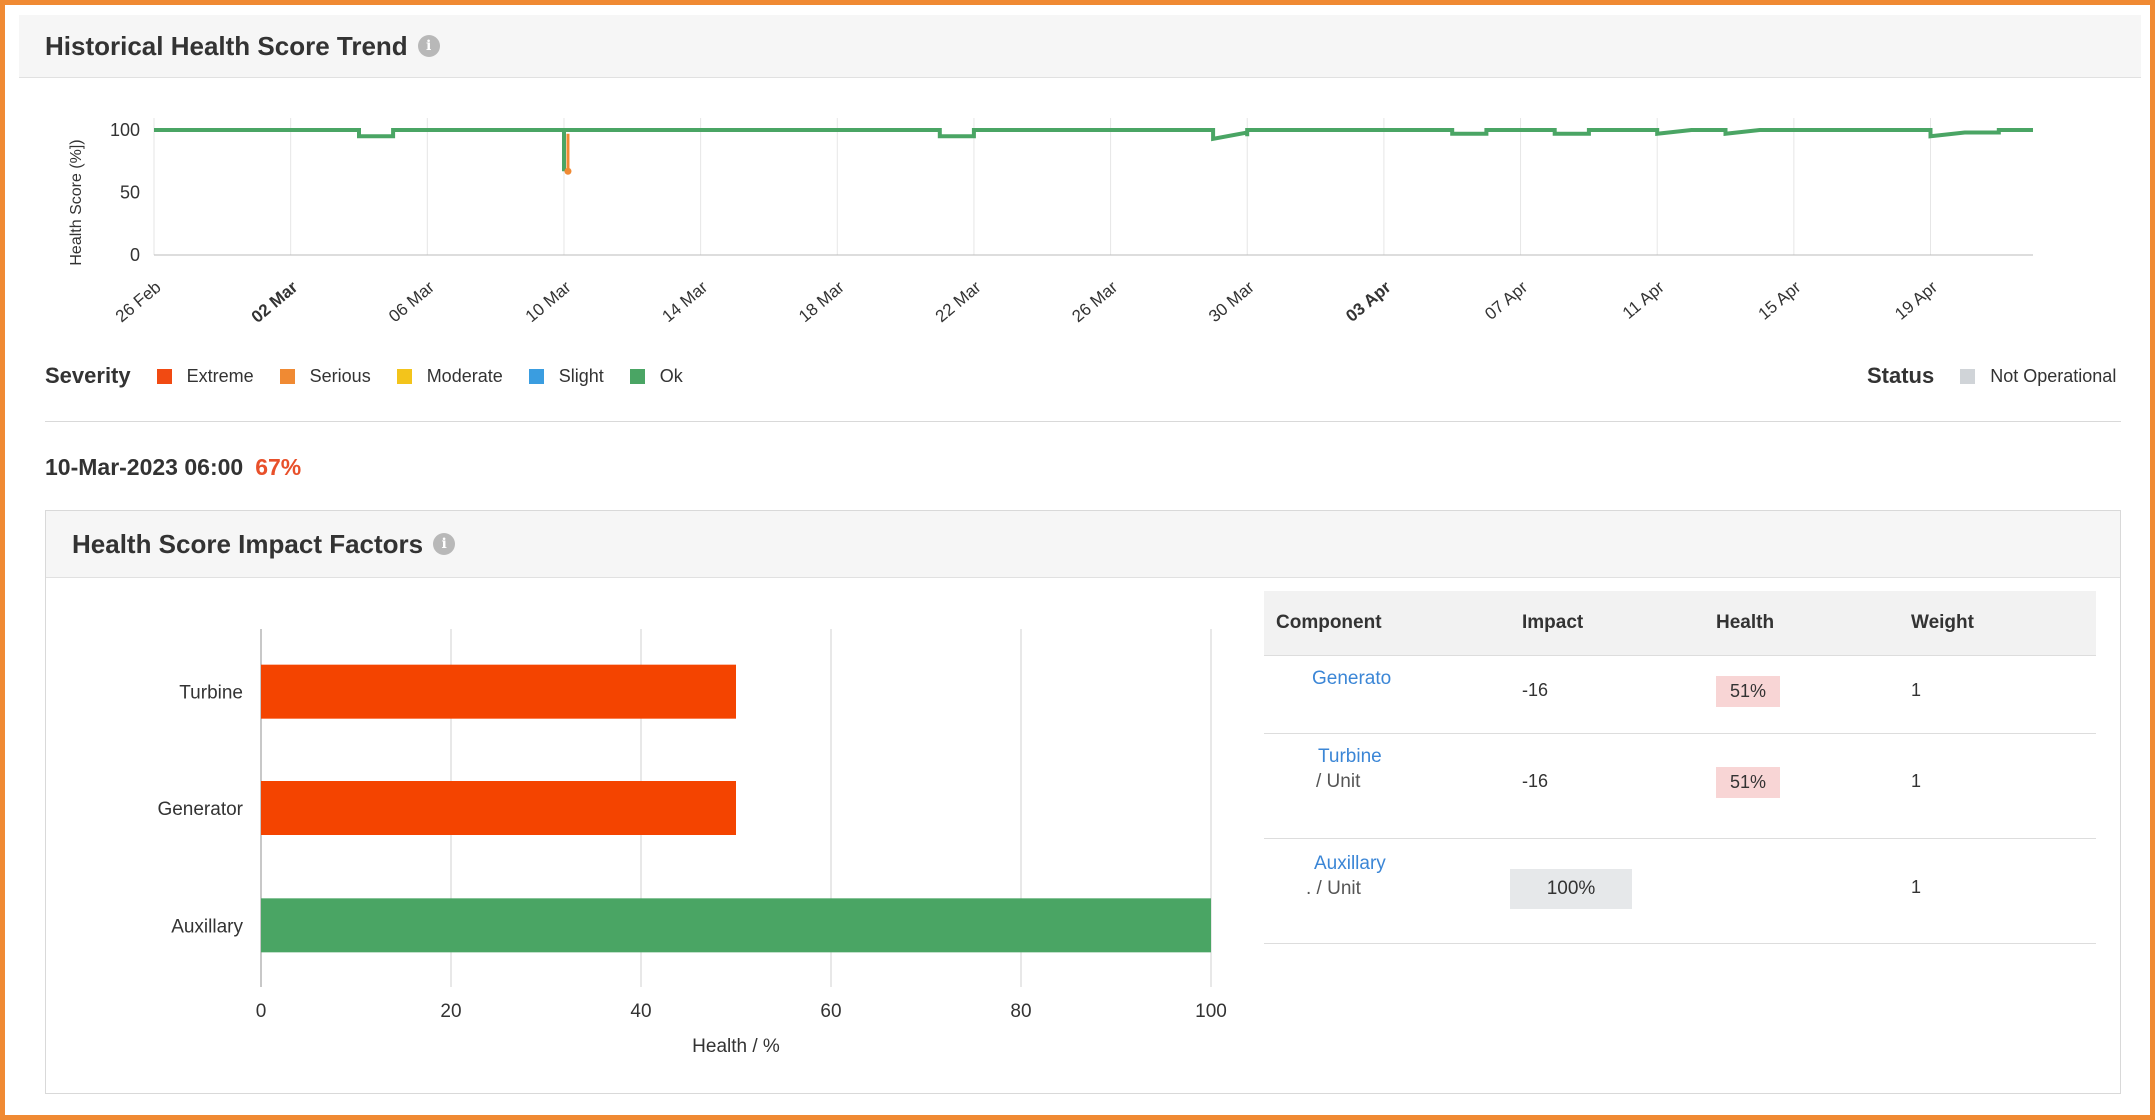 This screenshot has height=1120, width=2155. I want to click on x-tick-label: 03 Apr, so click(1368, 301).